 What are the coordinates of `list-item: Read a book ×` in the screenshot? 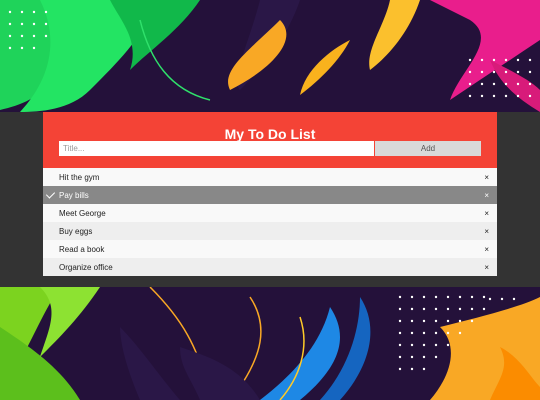 It's located at (270, 249).